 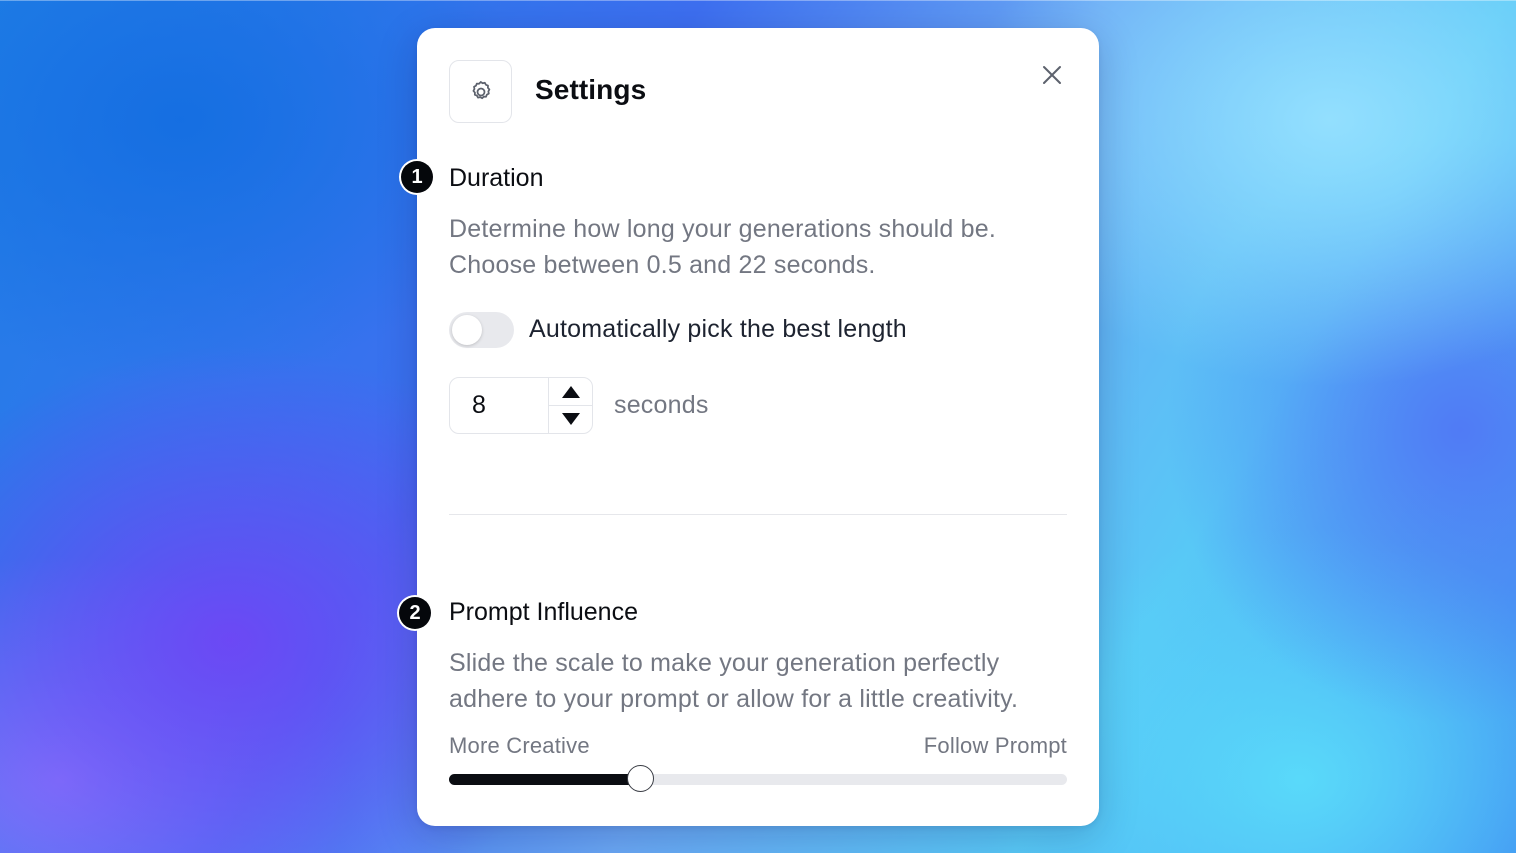 What do you see at coordinates (545, 779) in the screenshot?
I see `slider-fill` at bounding box center [545, 779].